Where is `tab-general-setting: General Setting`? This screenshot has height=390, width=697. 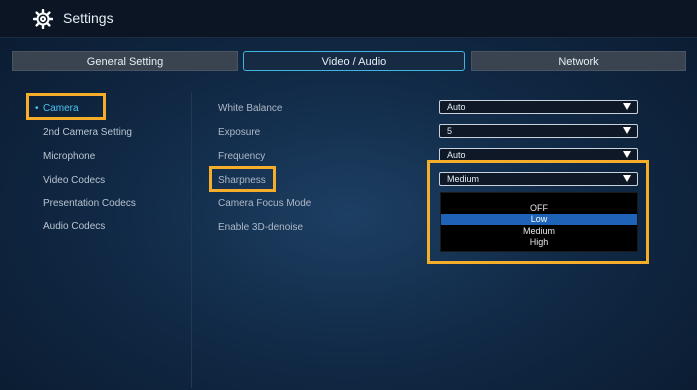
tab-general-setting: General Setting is located at coordinates (125, 61).